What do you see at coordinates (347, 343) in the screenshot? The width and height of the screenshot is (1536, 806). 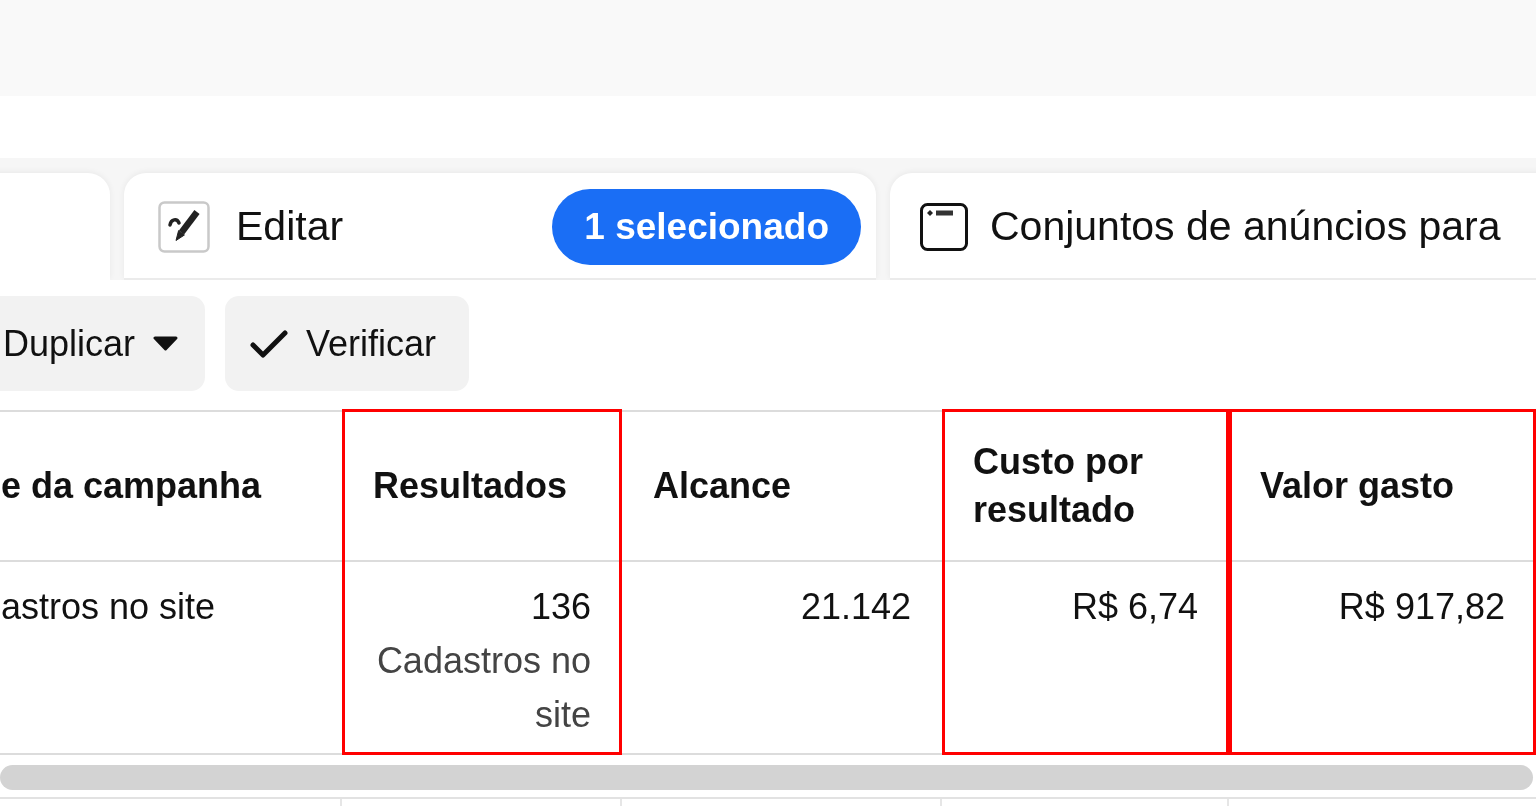 I see `verify-button: Verificar` at bounding box center [347, 343].